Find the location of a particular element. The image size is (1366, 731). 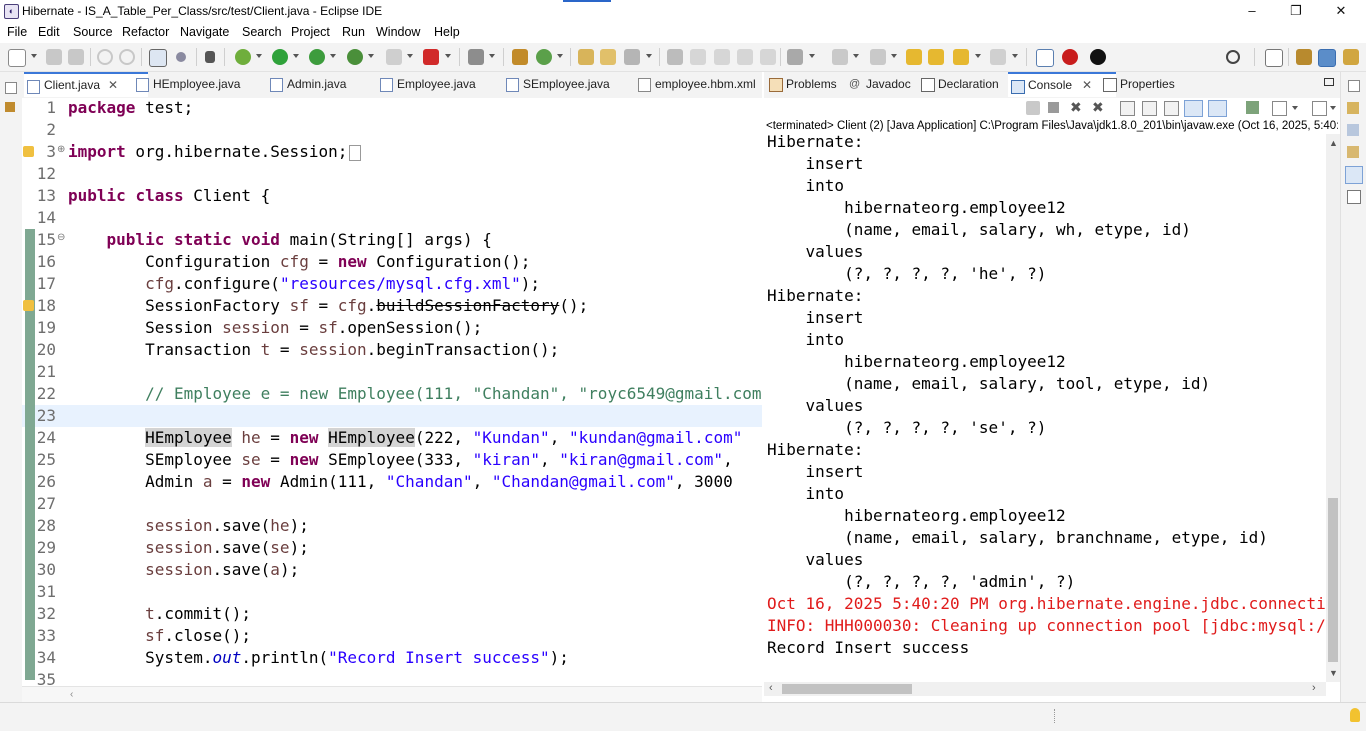

folded-imports-icon is located at coordinates (355, 152).